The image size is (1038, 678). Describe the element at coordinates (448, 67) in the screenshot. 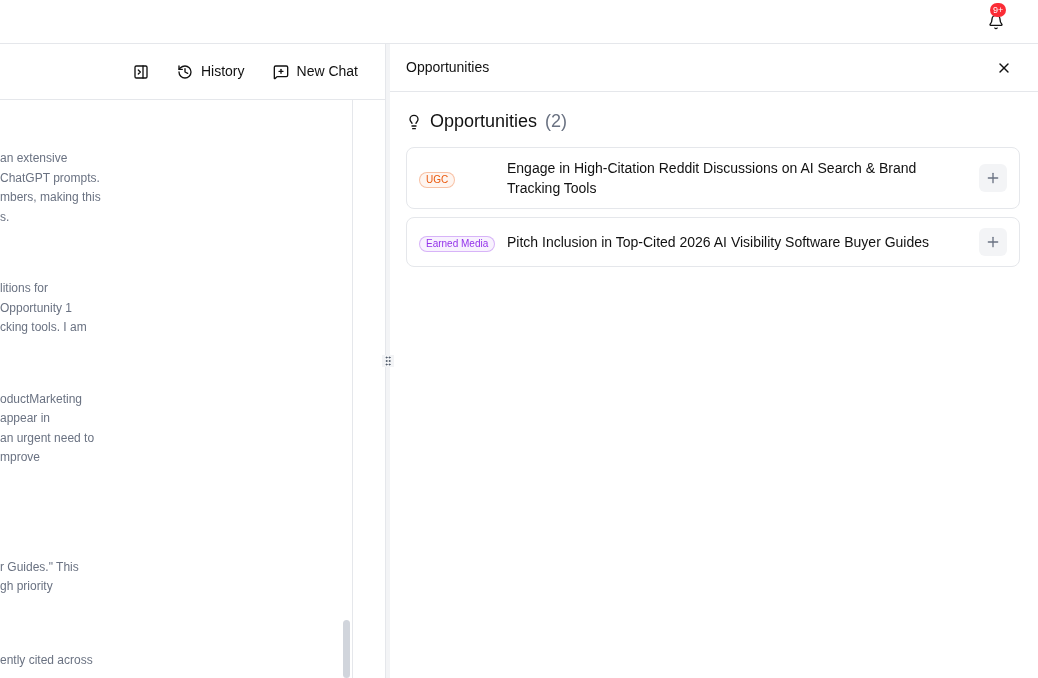

I see `panel-title: Opportunities` at that location.